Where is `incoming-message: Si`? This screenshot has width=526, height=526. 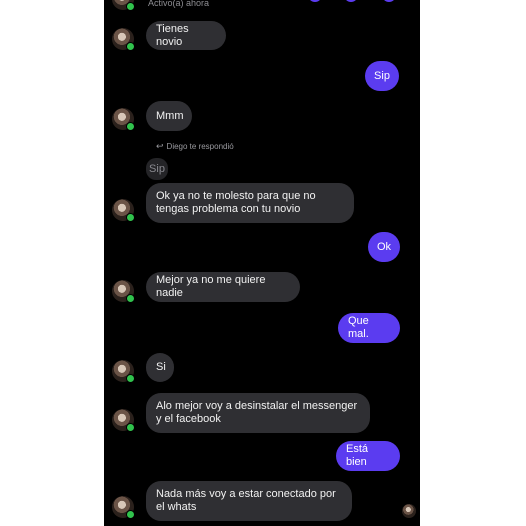 incoming-message: Si is located at coordinates (160, 367).